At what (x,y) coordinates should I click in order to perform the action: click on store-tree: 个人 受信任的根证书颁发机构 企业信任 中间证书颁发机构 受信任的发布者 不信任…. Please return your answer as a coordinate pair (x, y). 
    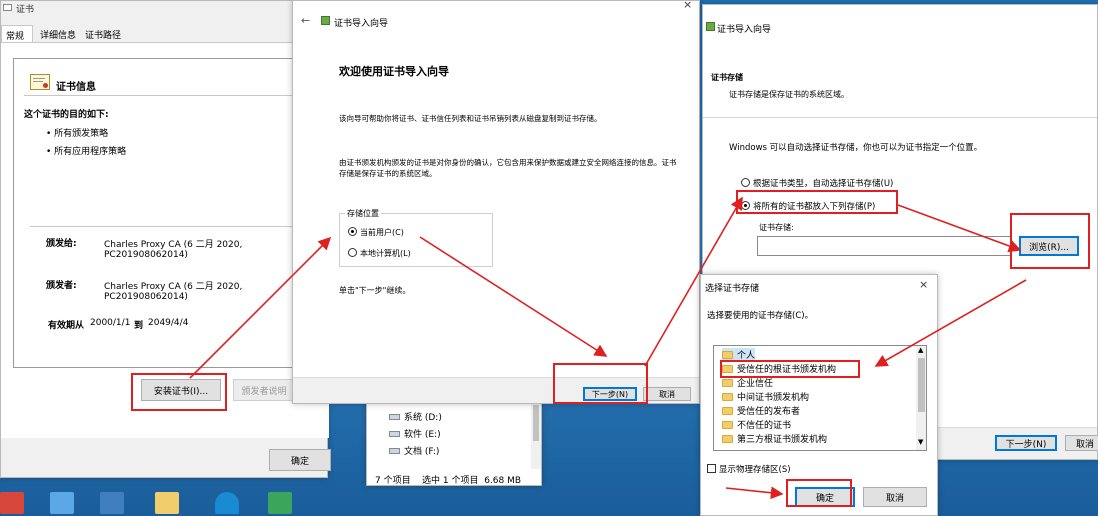
    Looking at the image, I should click on (820, 398).